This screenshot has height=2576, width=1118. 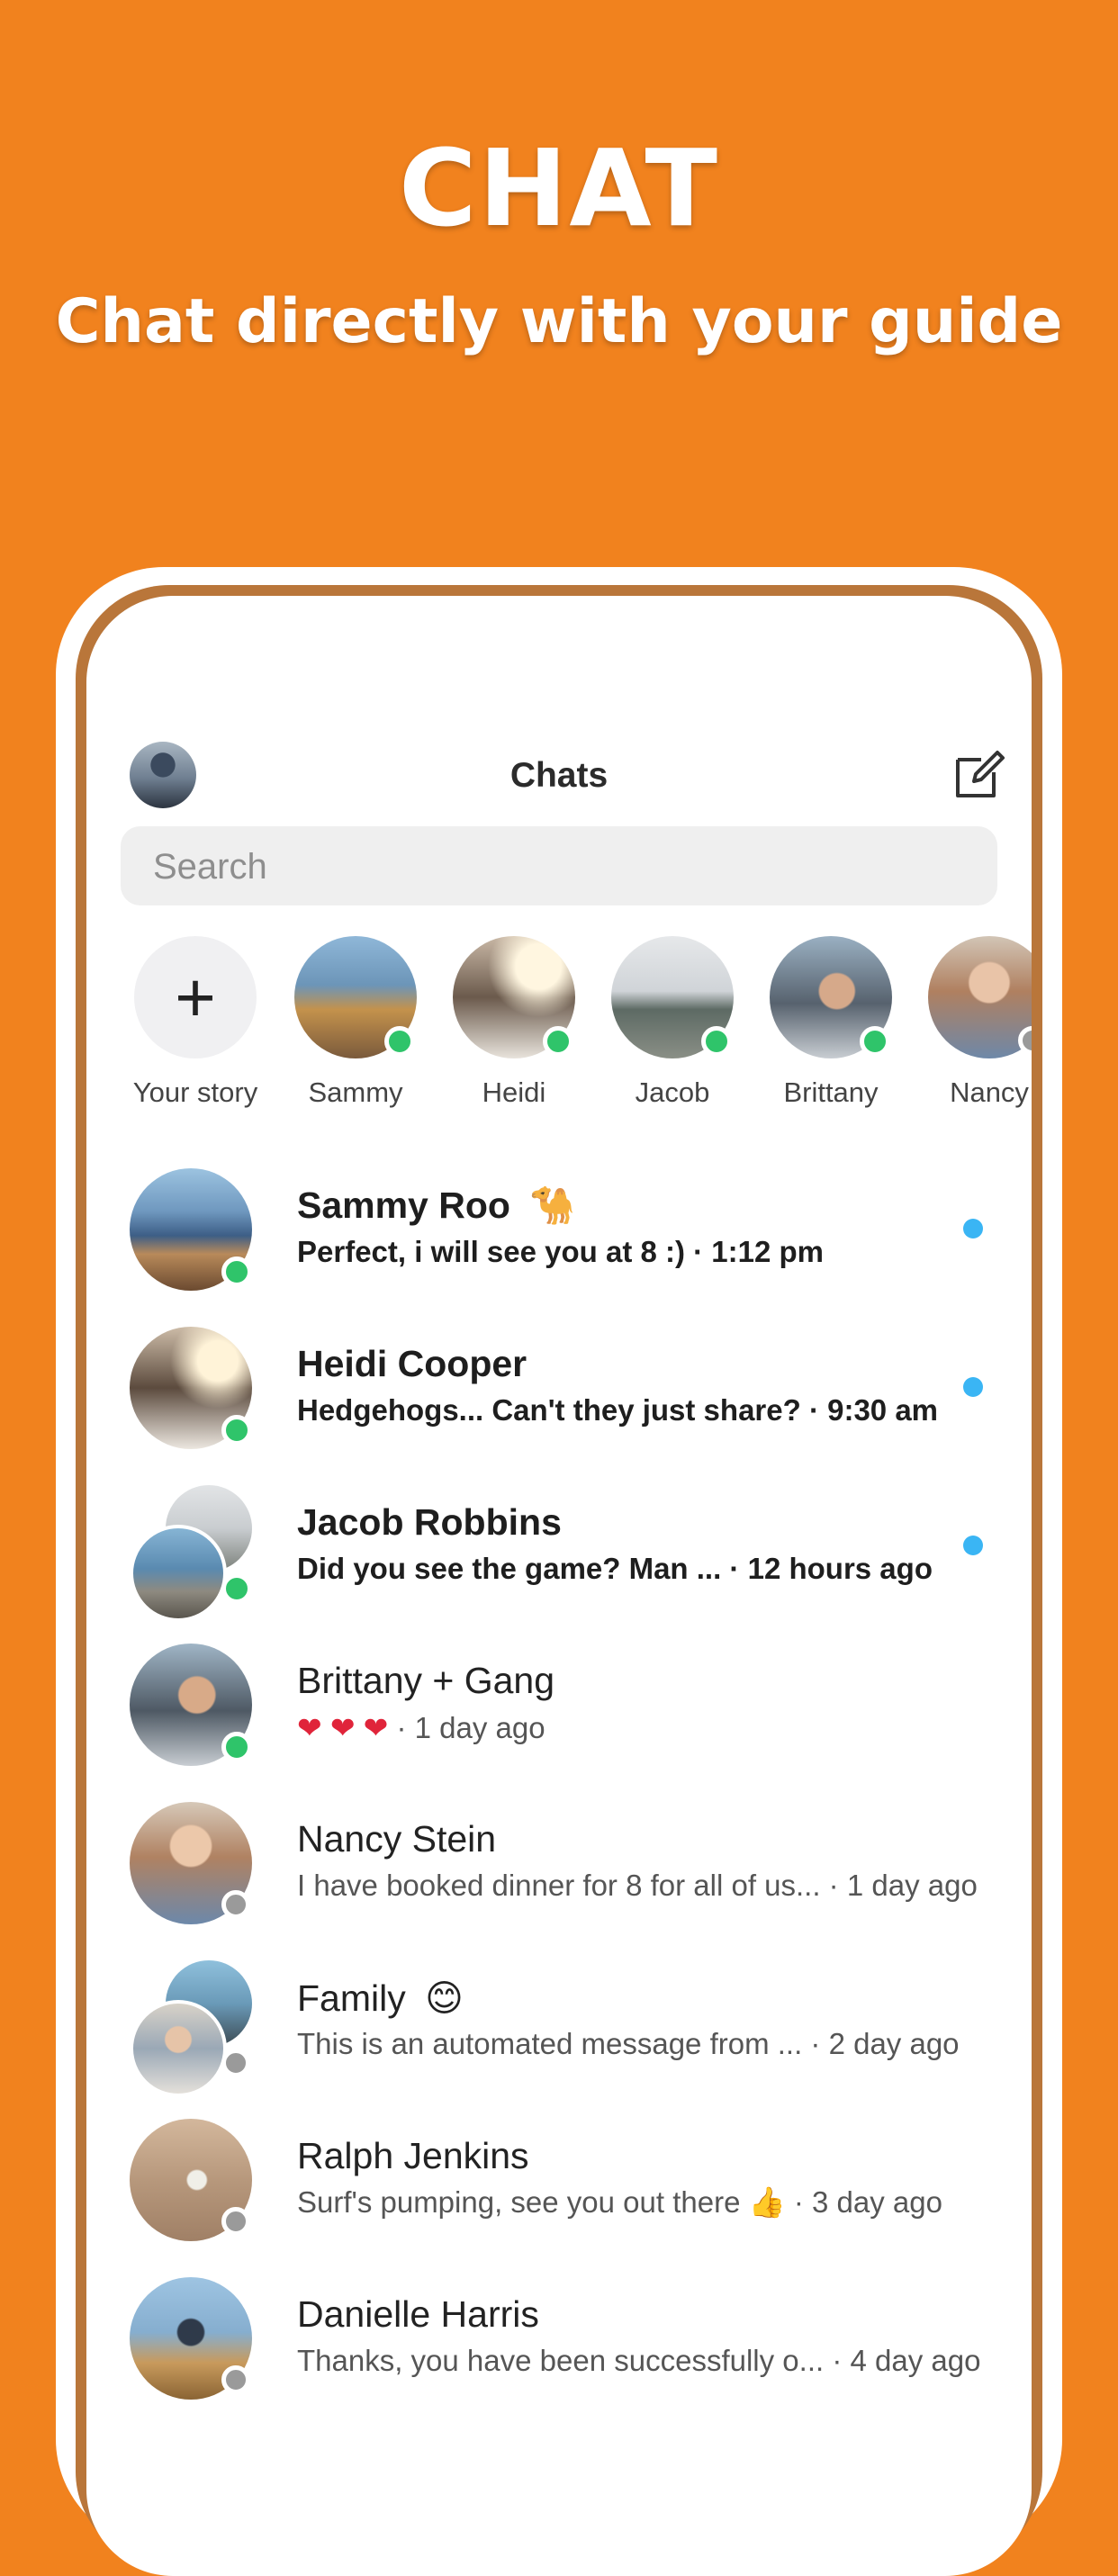 I want to click on chat-name: Brittany + Gang, so click(x=426, y=1680).